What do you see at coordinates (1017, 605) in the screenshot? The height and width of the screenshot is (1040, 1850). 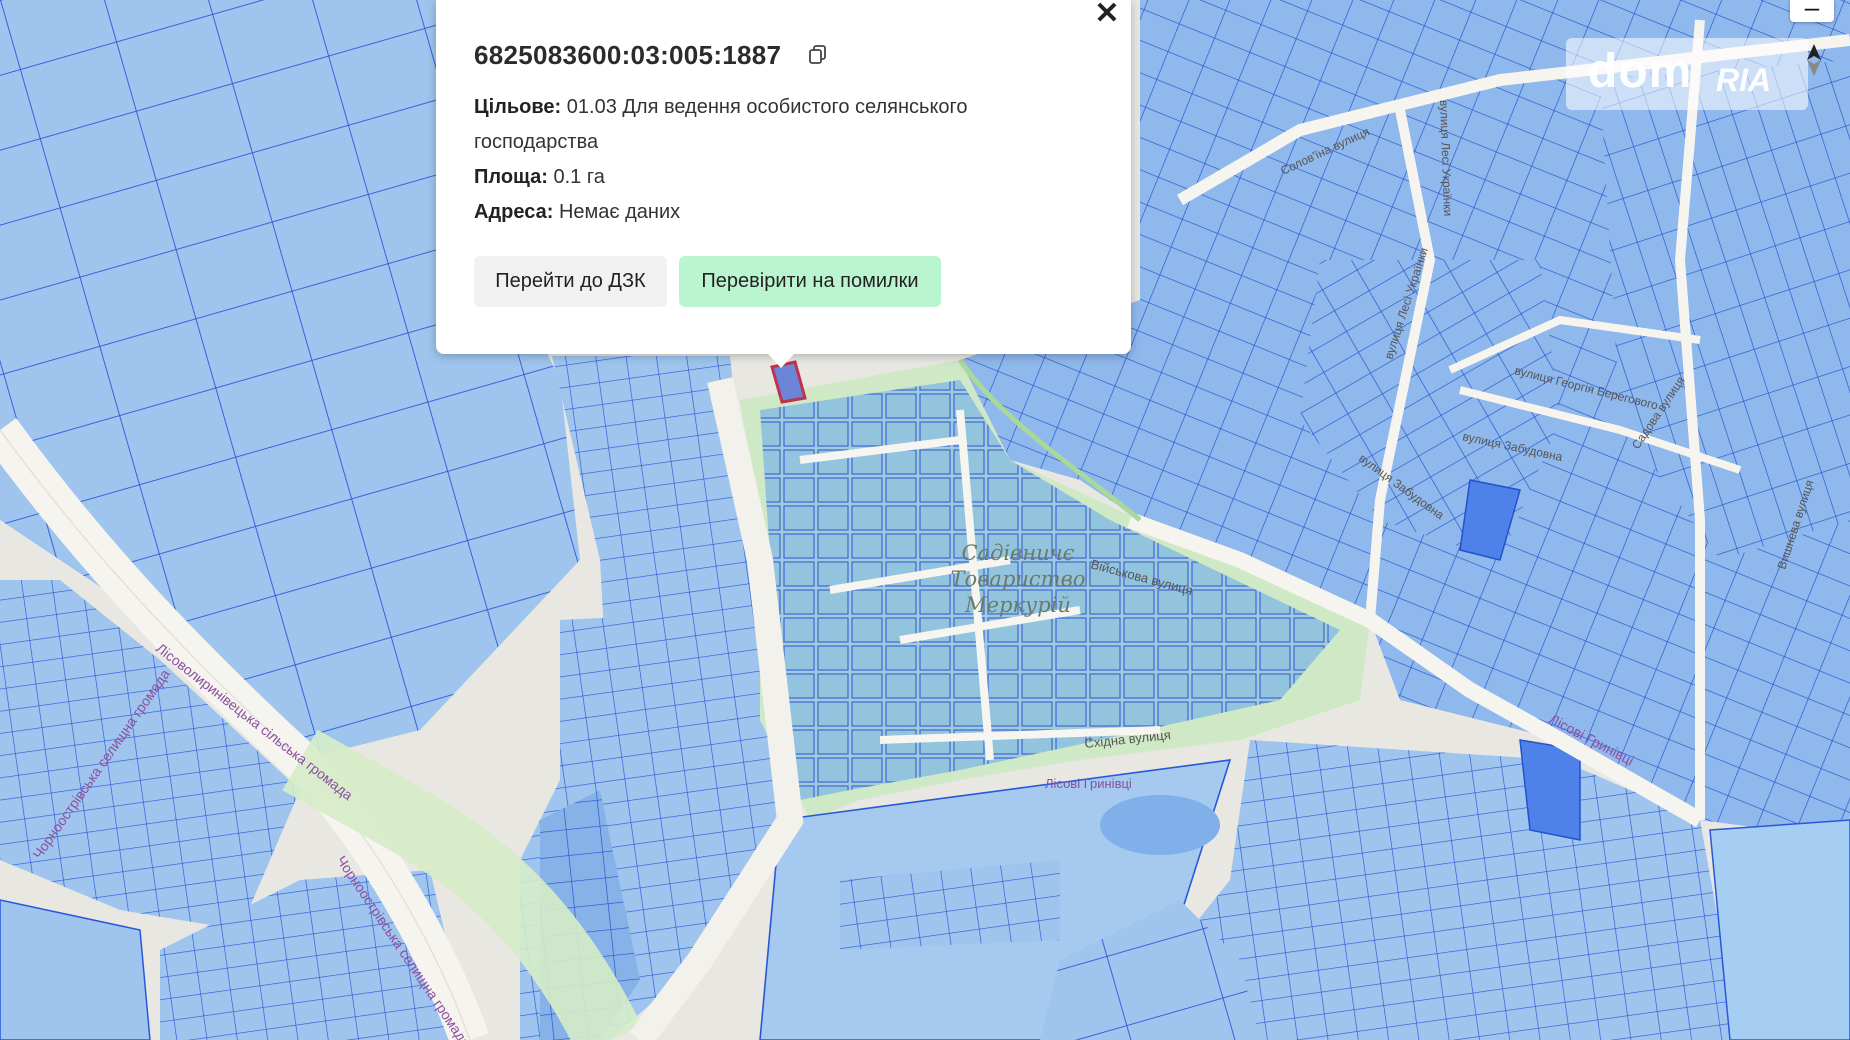 I see `garden-society-label-3: Меркурій` at bounding box center [1017, 605].